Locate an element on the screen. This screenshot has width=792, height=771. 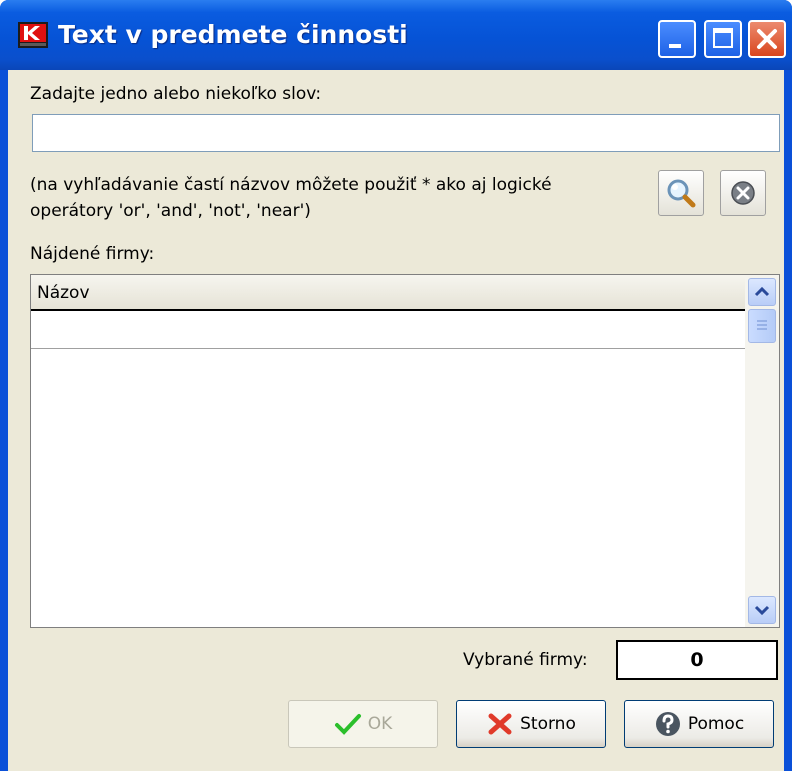
clear-button is located at coordinates (743, 193).